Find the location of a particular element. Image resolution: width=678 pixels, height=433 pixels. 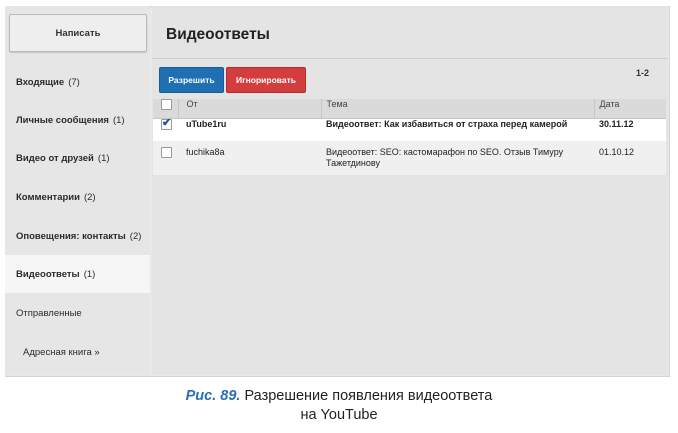

column-header-date: Дата is located at coordinates (630, 109).